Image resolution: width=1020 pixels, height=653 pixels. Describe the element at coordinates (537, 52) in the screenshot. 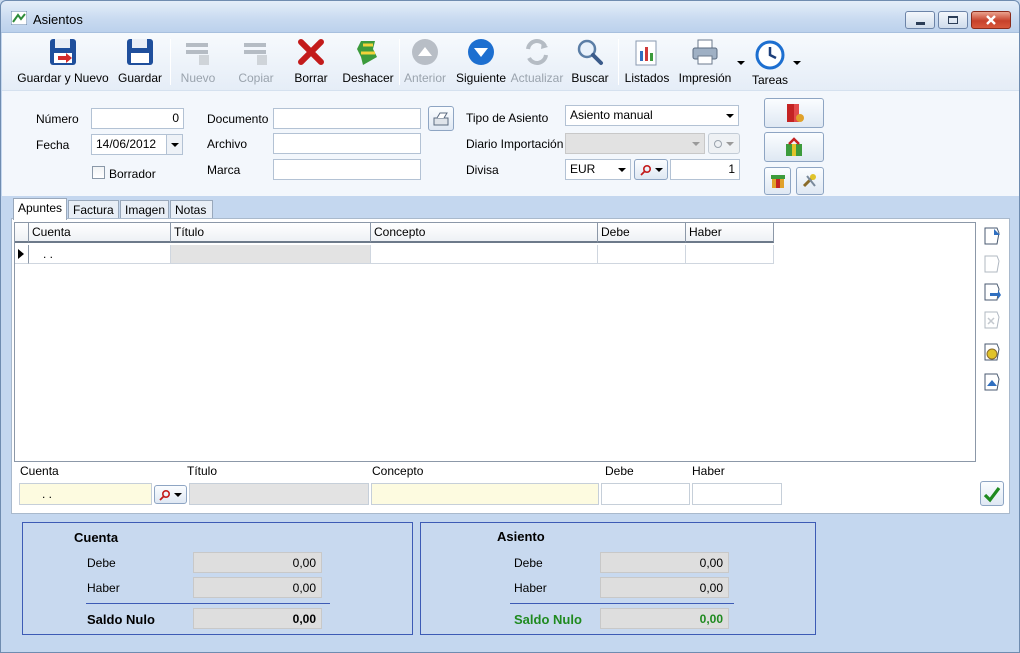

I see `refresh-icon` at that location.